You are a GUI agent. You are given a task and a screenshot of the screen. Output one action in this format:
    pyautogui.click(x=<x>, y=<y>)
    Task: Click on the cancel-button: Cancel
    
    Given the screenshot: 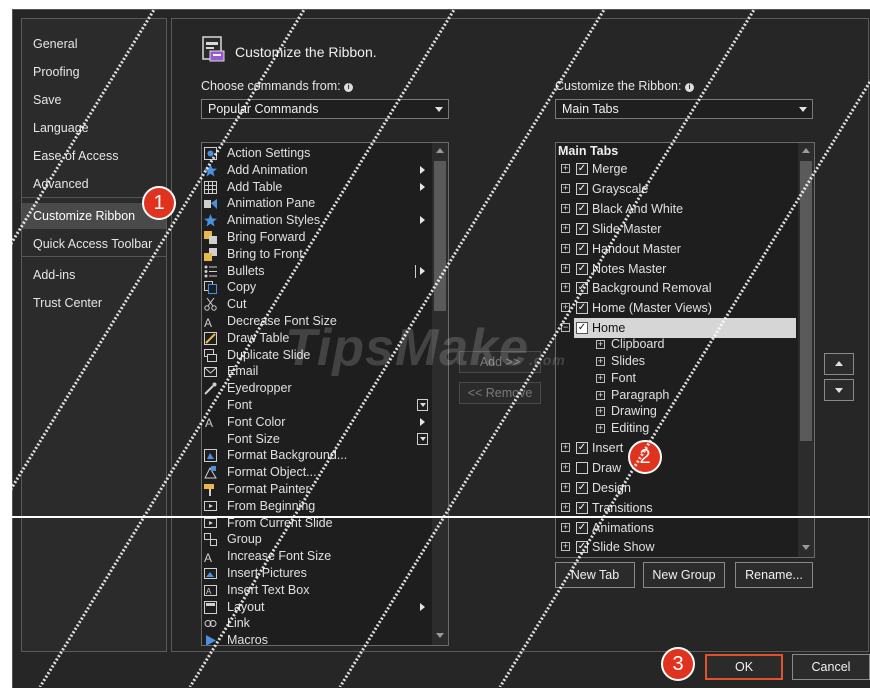 What is the action you would take?
    pyautogui.click(x=831, y=667)
    